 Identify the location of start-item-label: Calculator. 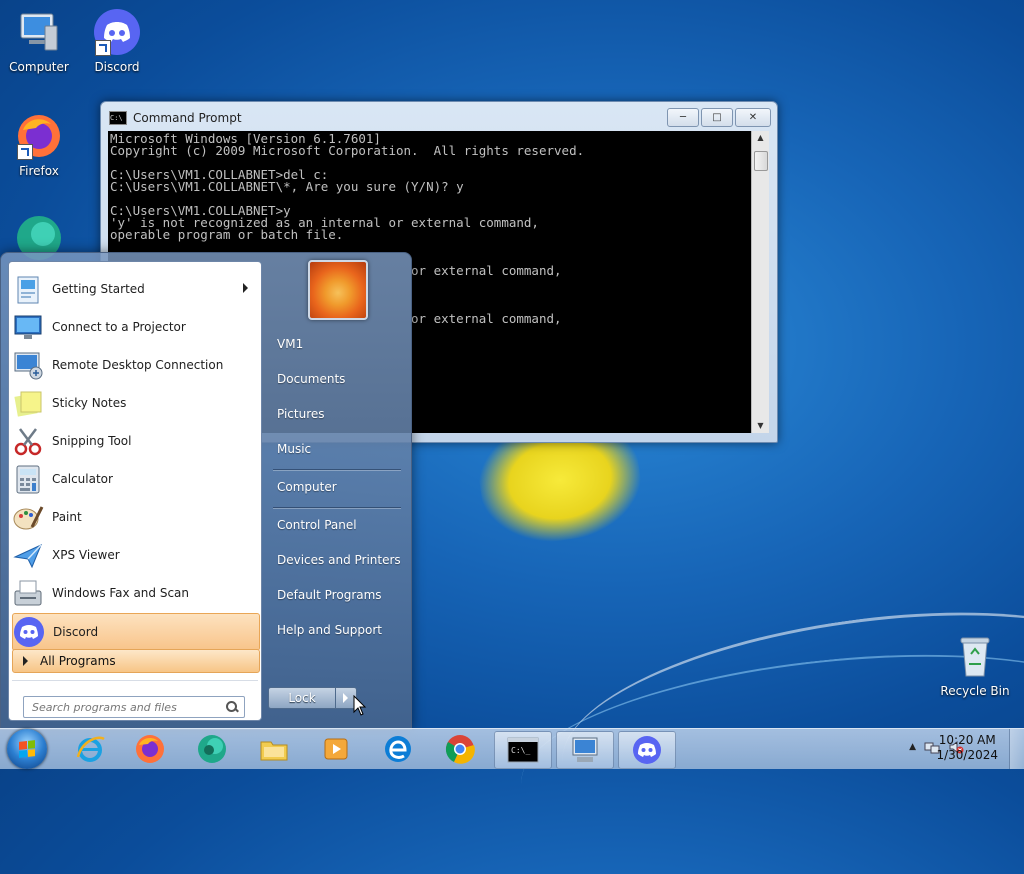
(82, 479).